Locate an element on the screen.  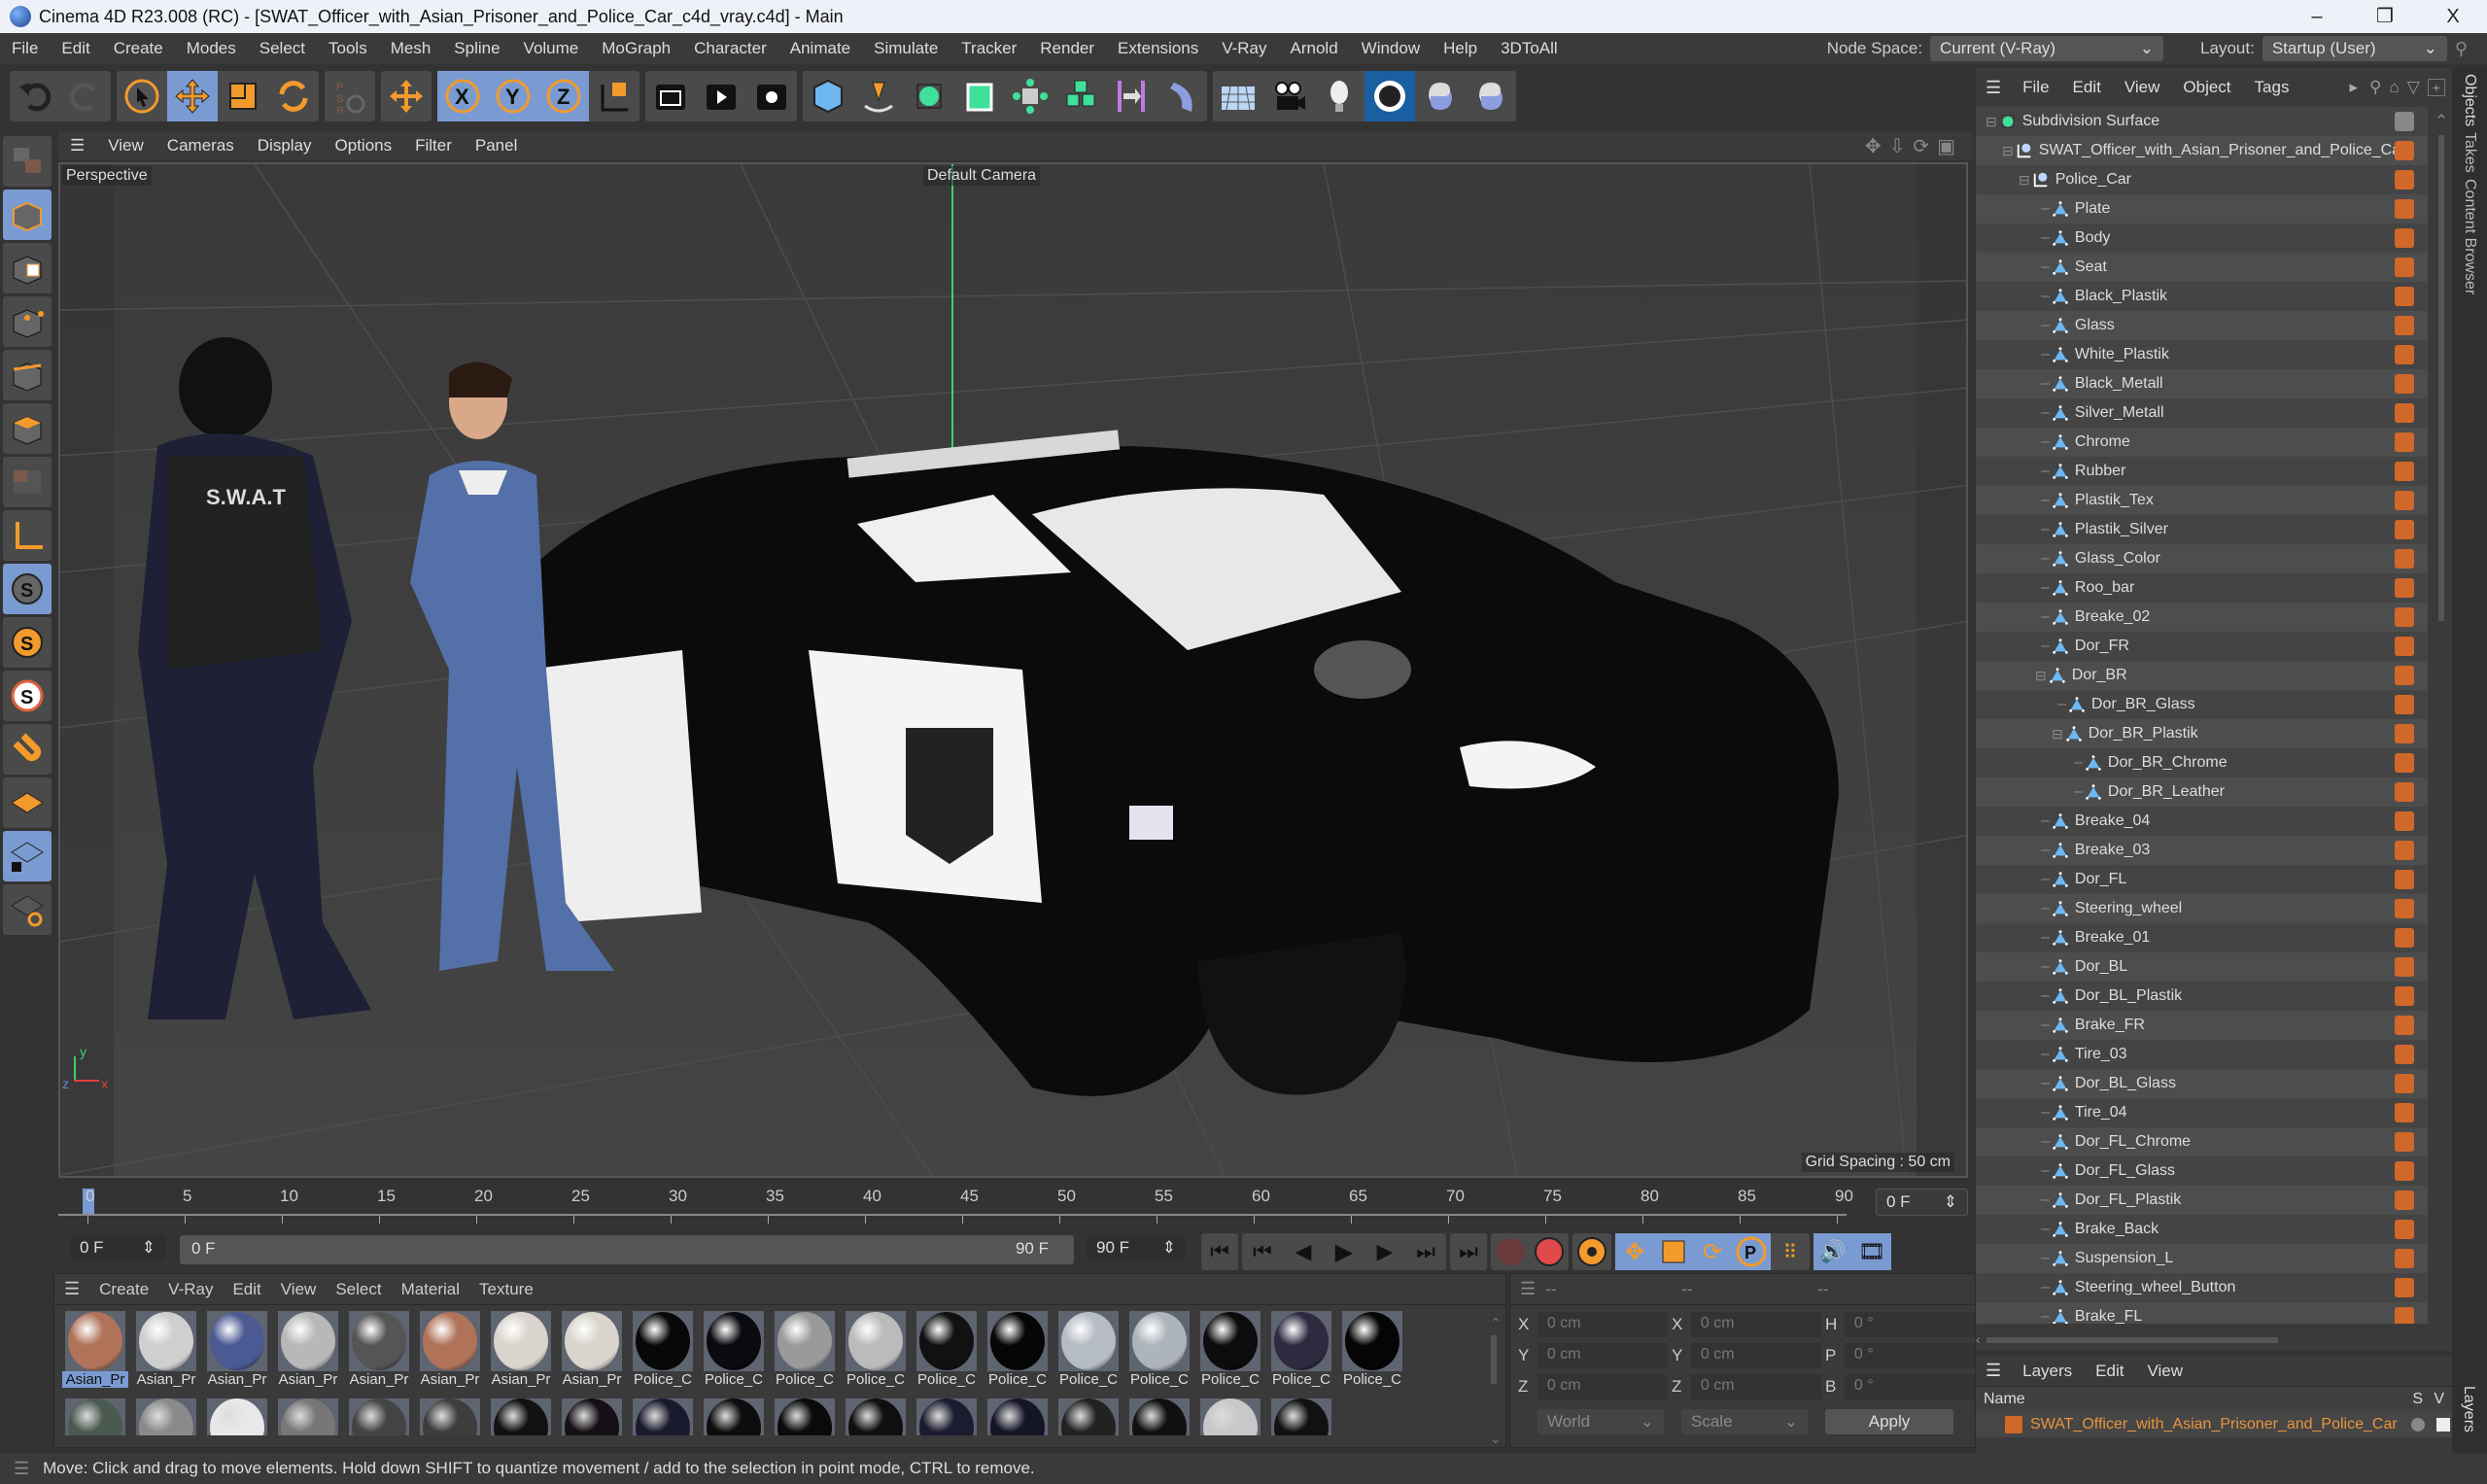
menu-simulate: Simulate is located at coordinates (906, 48).